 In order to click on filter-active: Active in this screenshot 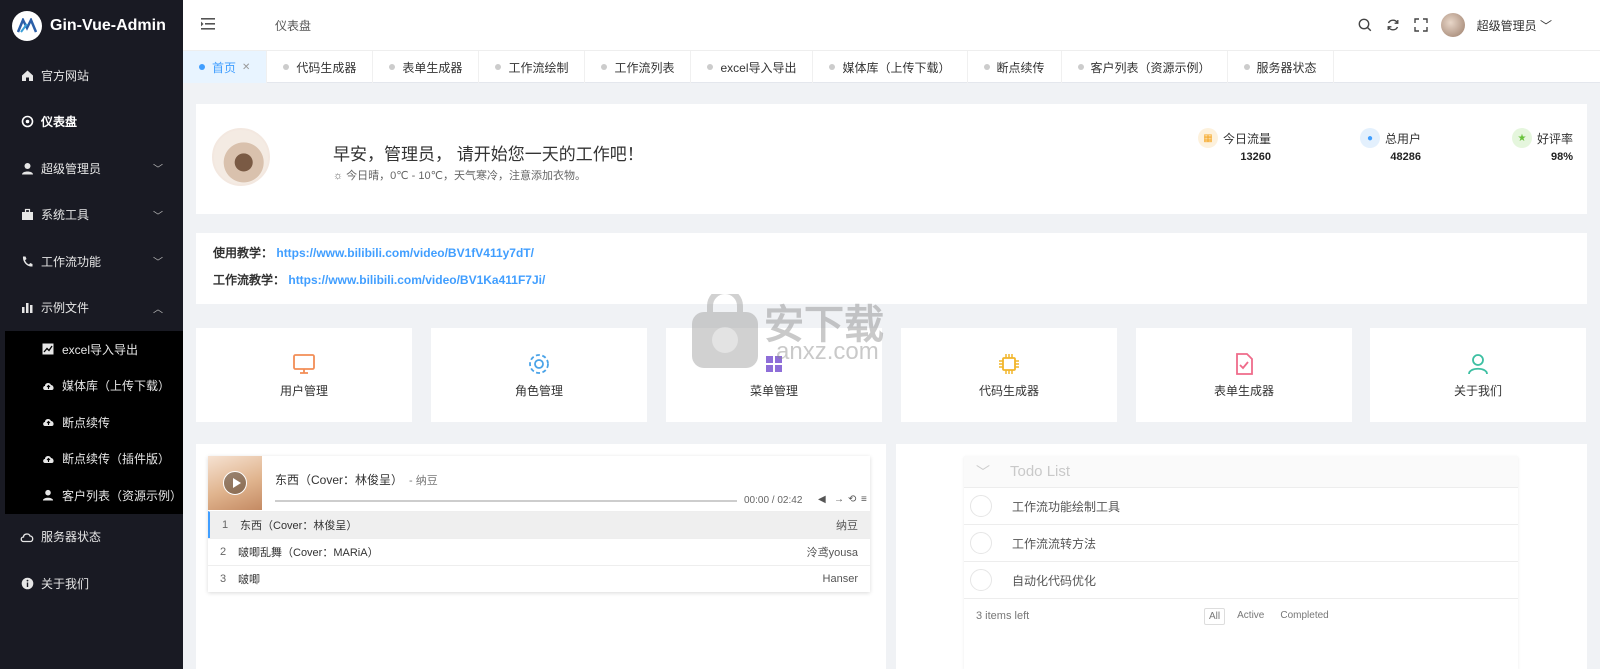, I will do `click(1250, 616)`.